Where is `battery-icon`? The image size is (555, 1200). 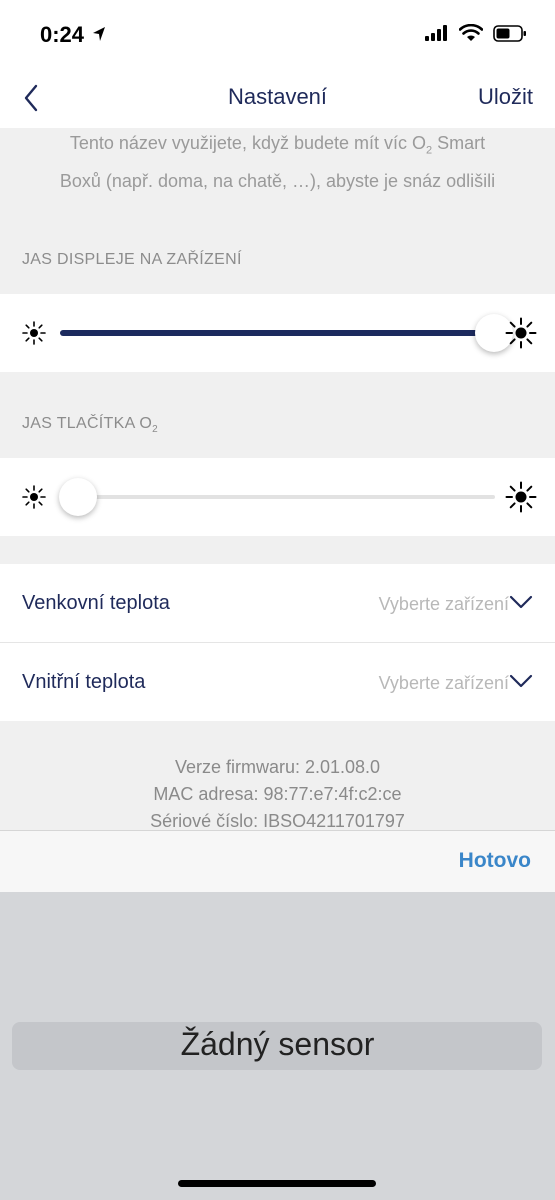
battery-icon is located at coordinates (509, 33).